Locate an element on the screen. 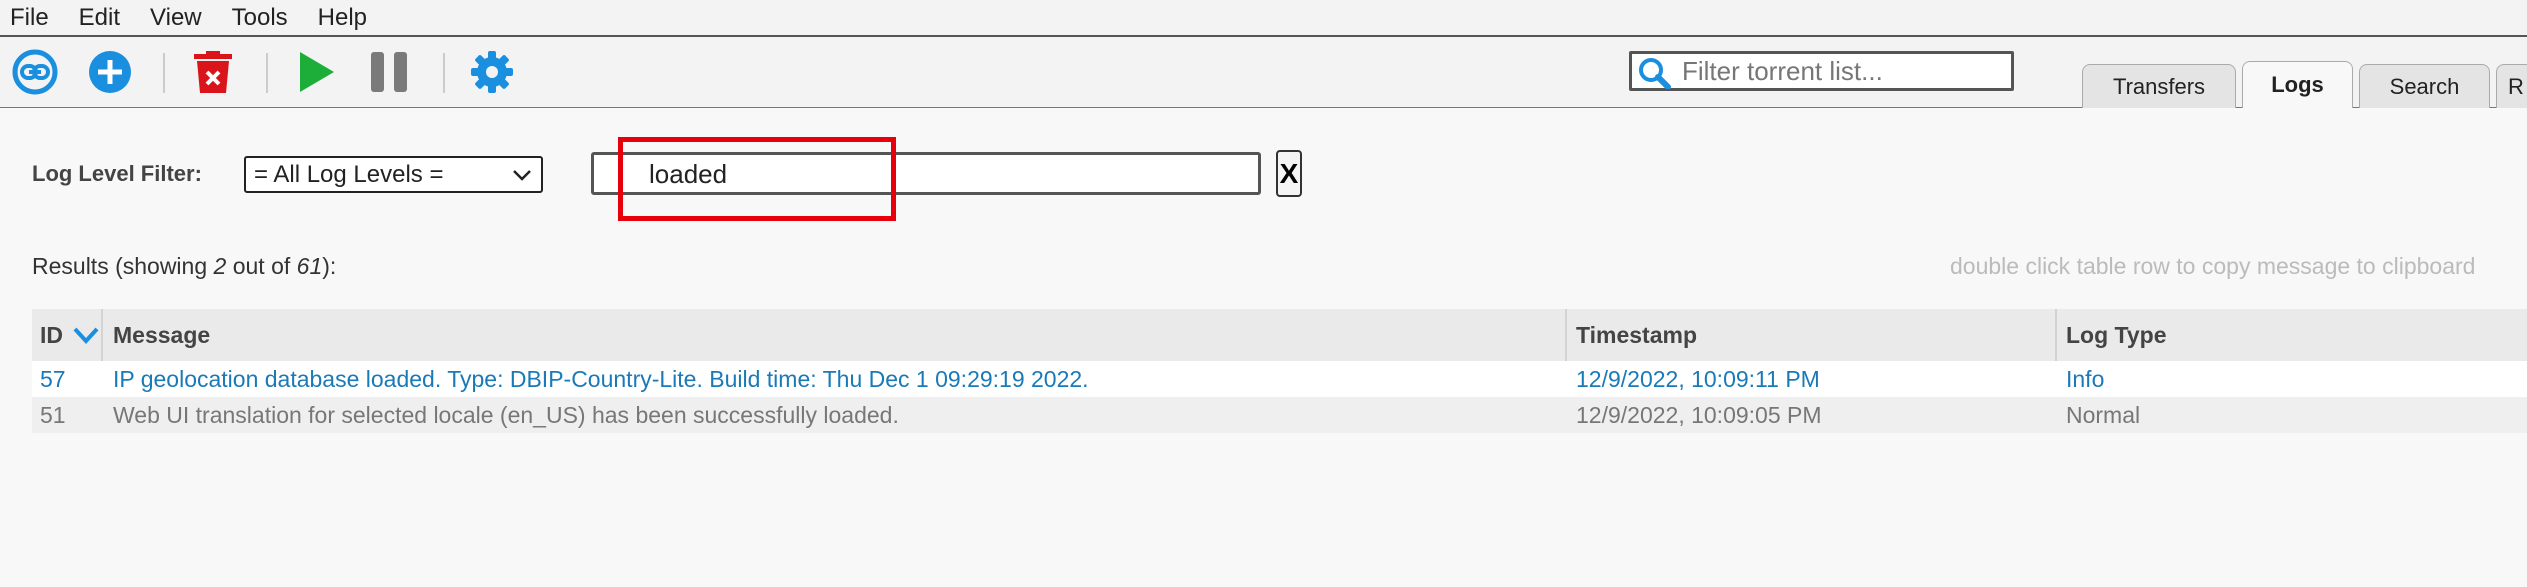 This screenshot has width=2527, height=587. tab-partial: R is located at coordinates (2511, 86).